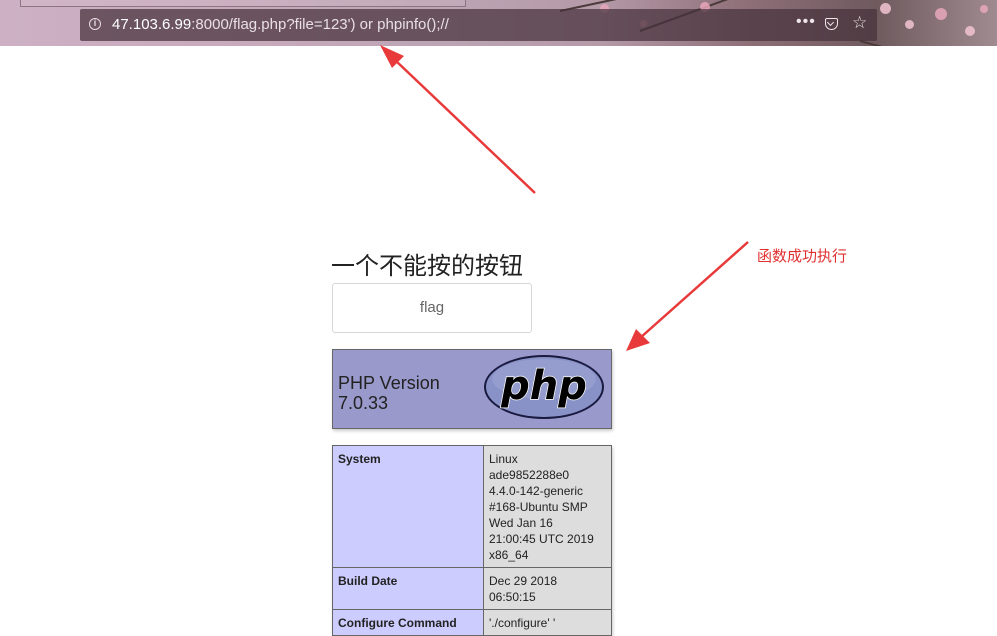 This screenshot has height=636, width=997. What do you see at coordinates (694, 290) in the screenshot?
I see `arrow-to-phpinfo-shaft` at bounding box center [694, 290].